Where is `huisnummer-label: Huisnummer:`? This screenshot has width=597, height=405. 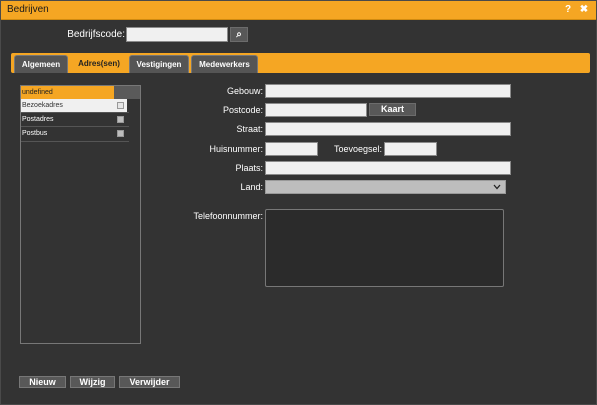
huisnummer-label: Huisnummer: is located at coordinates (236, 149).